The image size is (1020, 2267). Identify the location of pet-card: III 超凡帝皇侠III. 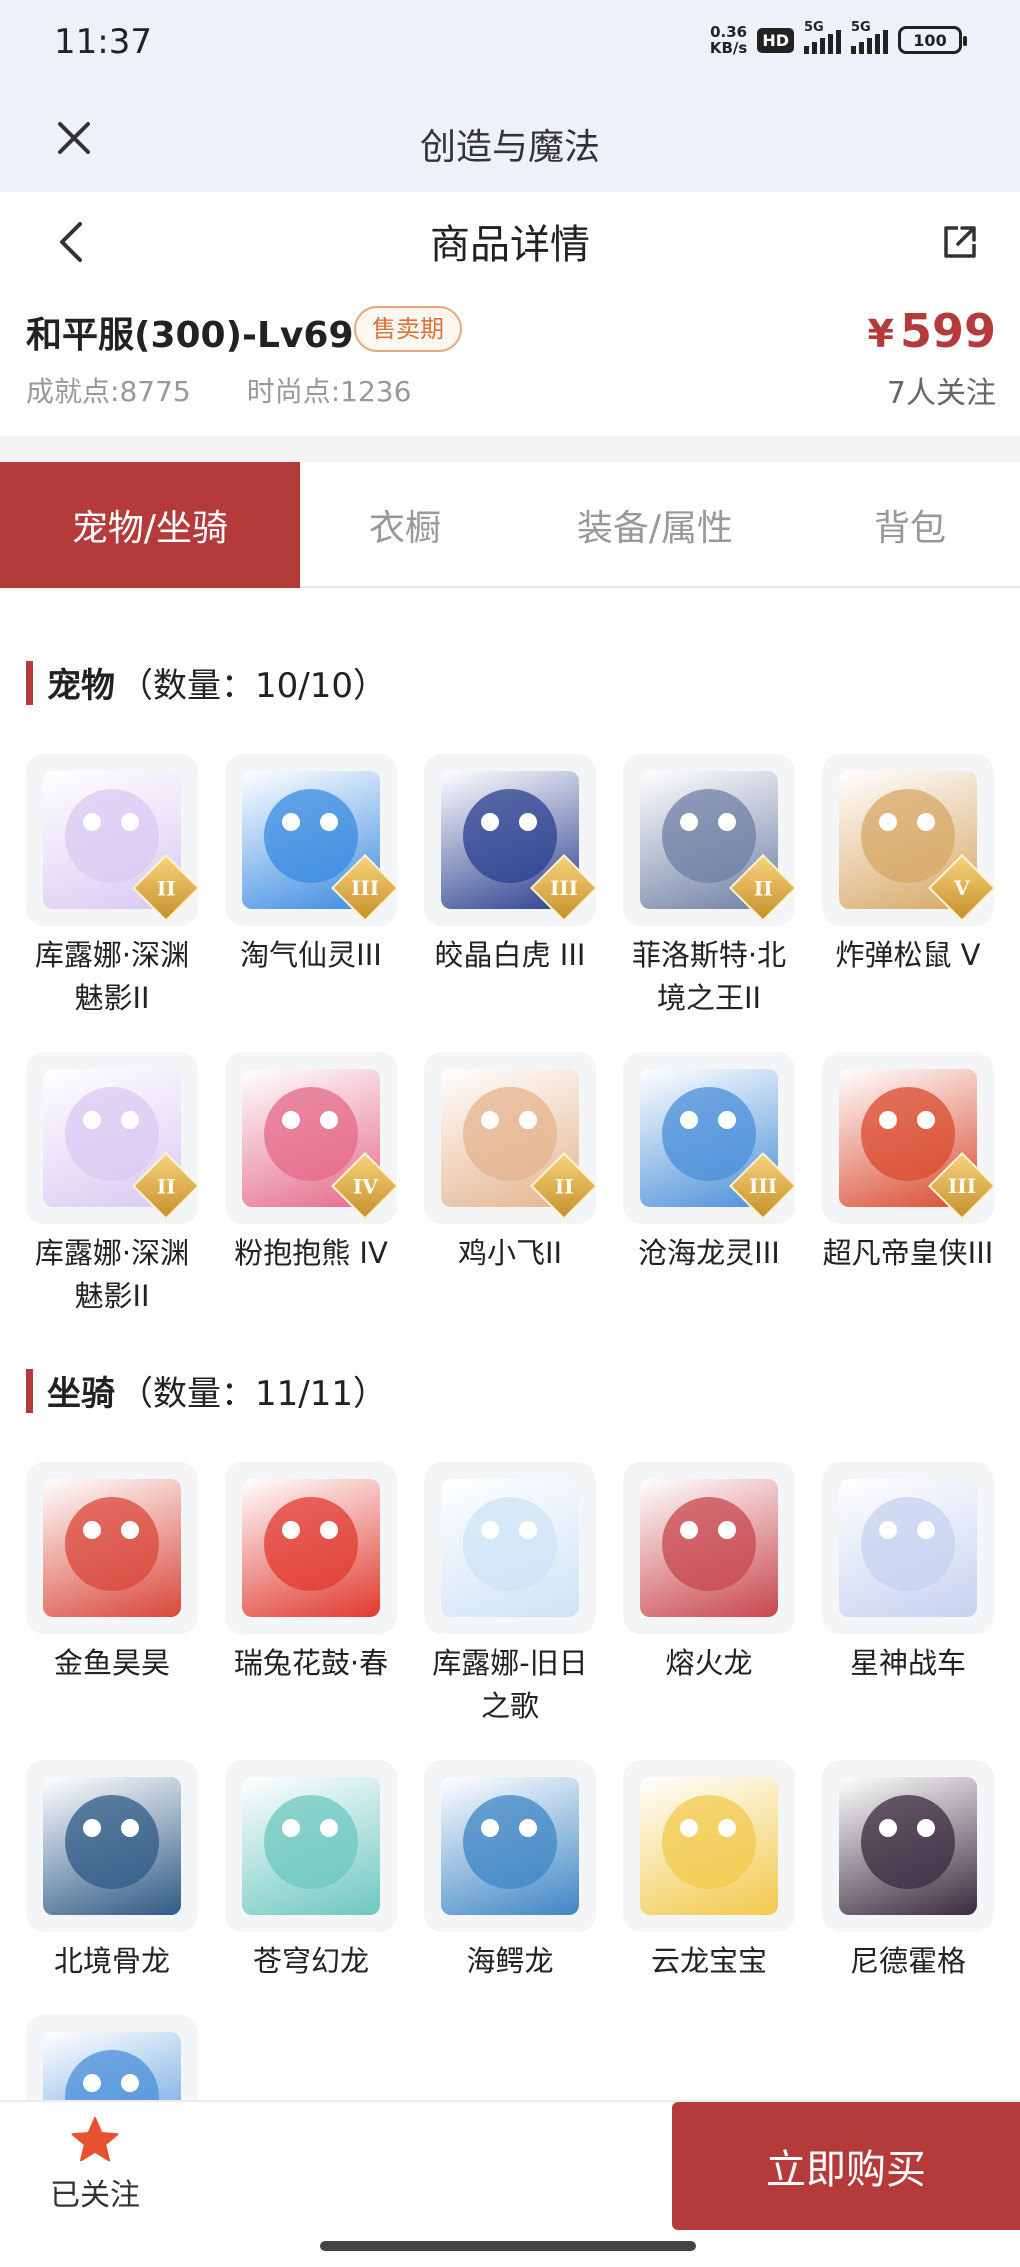
(908, 1185).